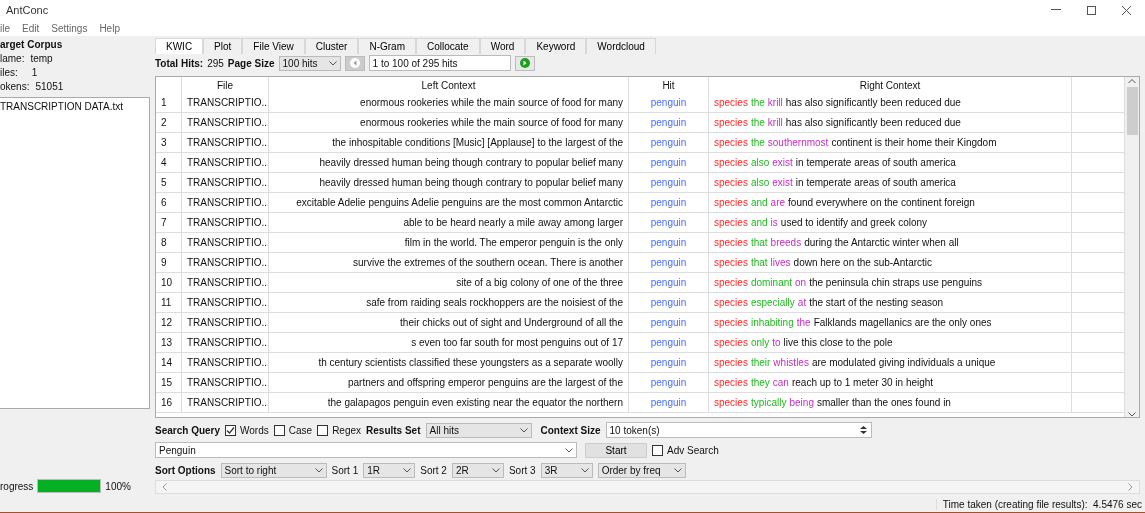  I want to click on row-number: 6, so click(169, 203).